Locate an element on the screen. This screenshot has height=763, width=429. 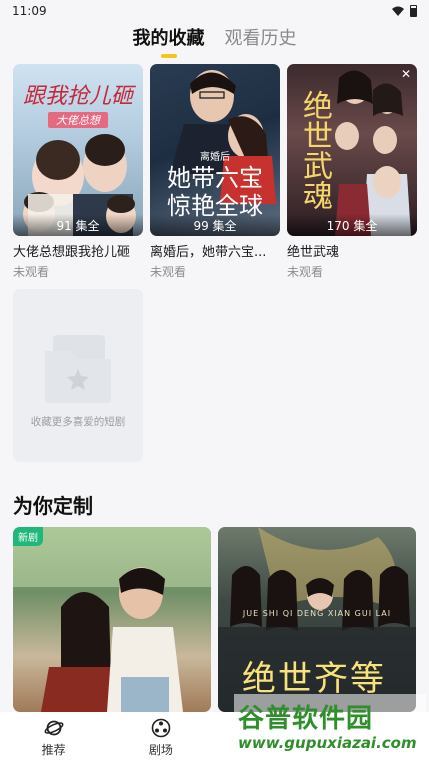
recommend-card: 新剧 is located at coordinates (112, 619).